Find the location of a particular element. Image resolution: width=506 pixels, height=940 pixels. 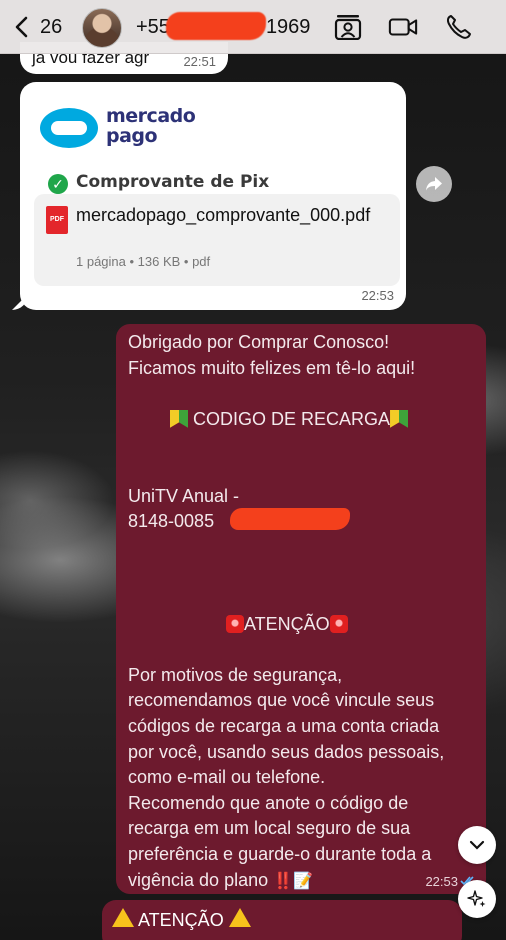

message-time: 22:51 is located at coordinates (199, 61).